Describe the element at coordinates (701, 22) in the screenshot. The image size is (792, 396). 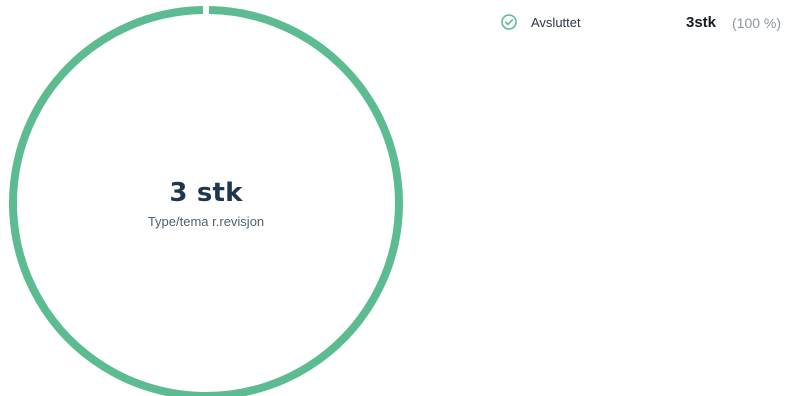
I see `legend-value: 3stk` at that location.